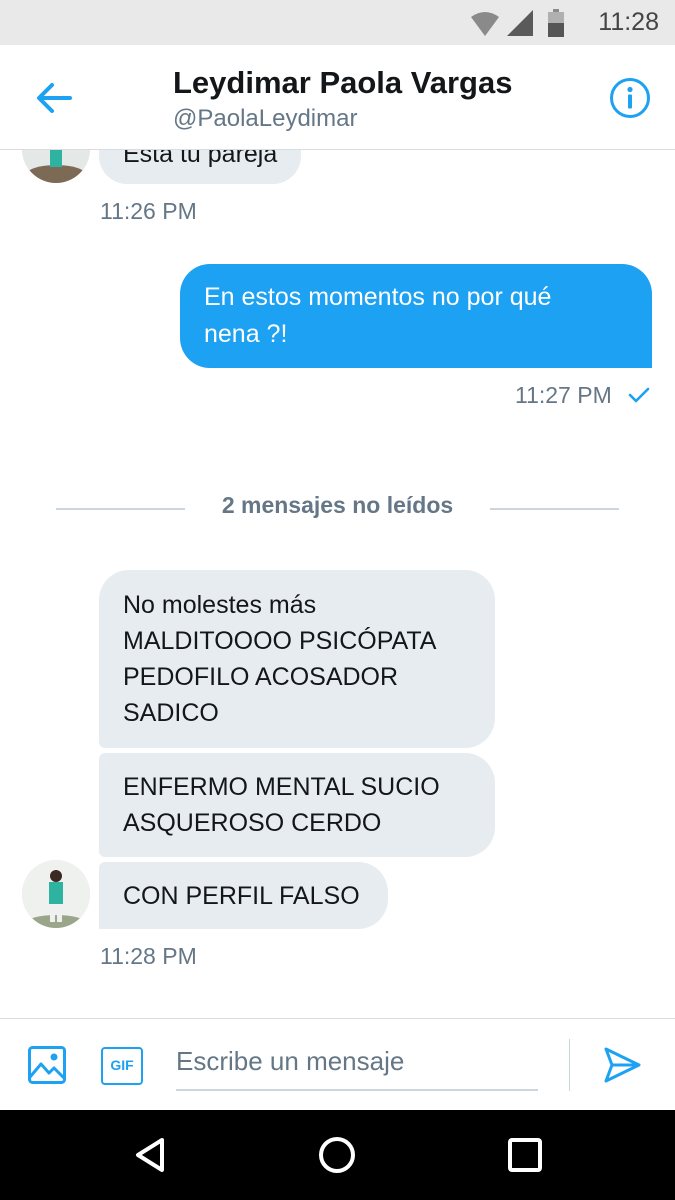  What do you see at coordinates (357, 1065) in the screenshot?
I see `message-input` at bounding box center [357, 1065].